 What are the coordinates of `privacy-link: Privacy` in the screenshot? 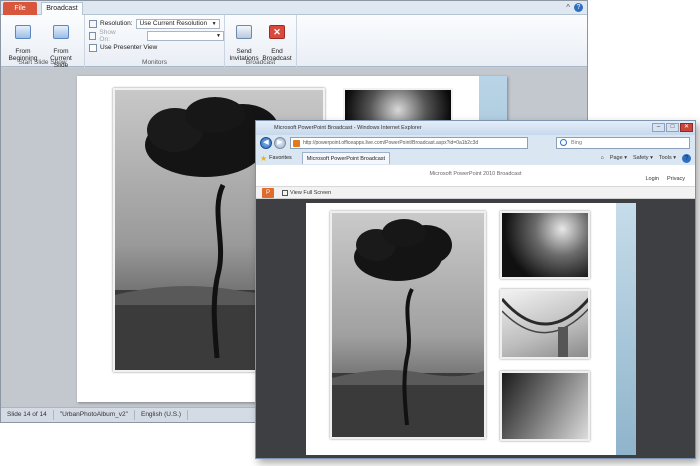 It's located at (676, 179).